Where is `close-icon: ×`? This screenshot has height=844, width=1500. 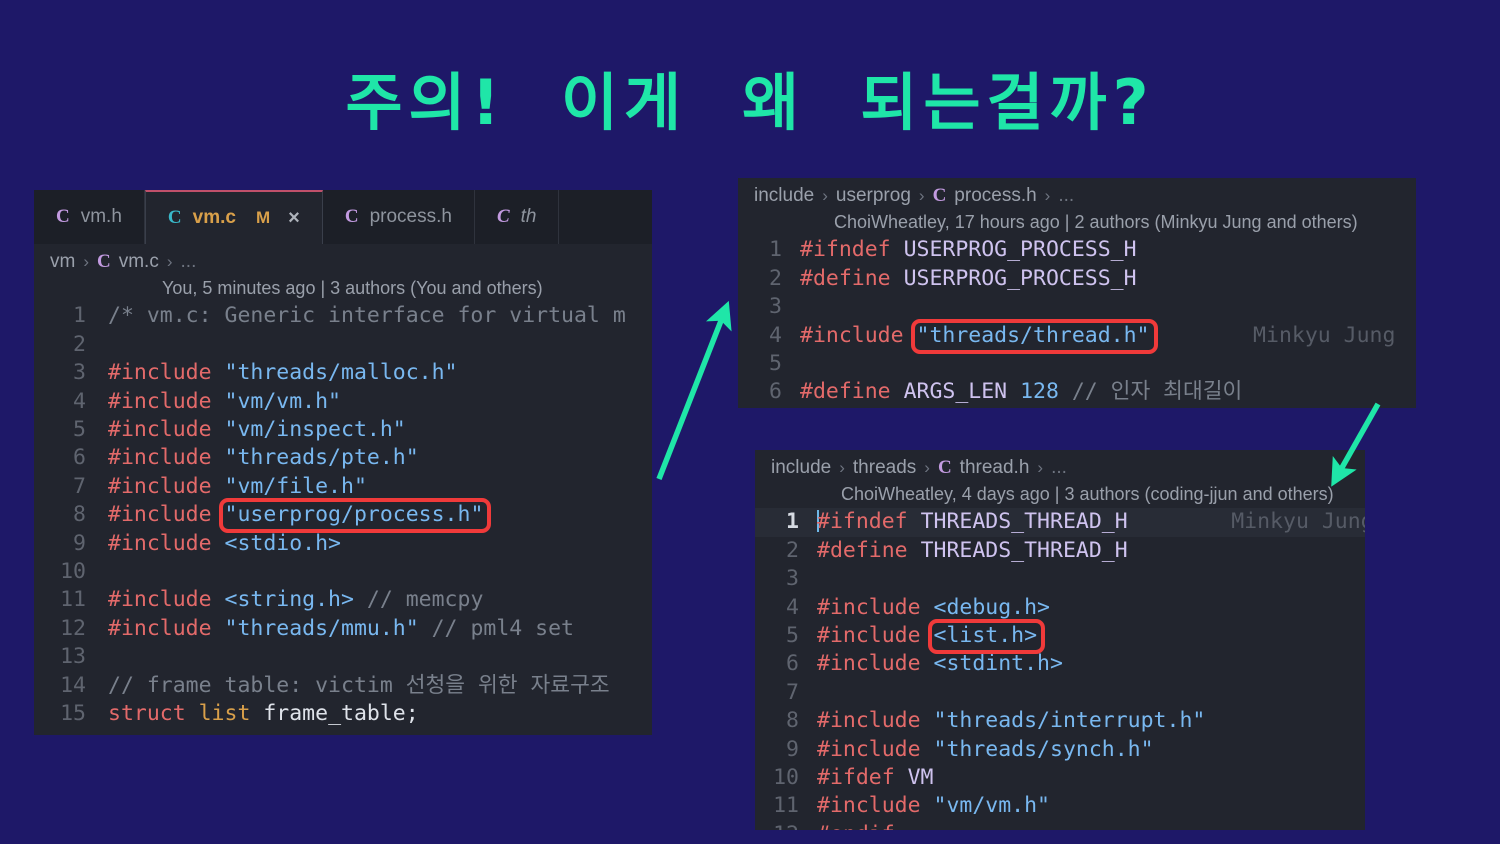
close-icon: × is located at coordinates (294, 218).